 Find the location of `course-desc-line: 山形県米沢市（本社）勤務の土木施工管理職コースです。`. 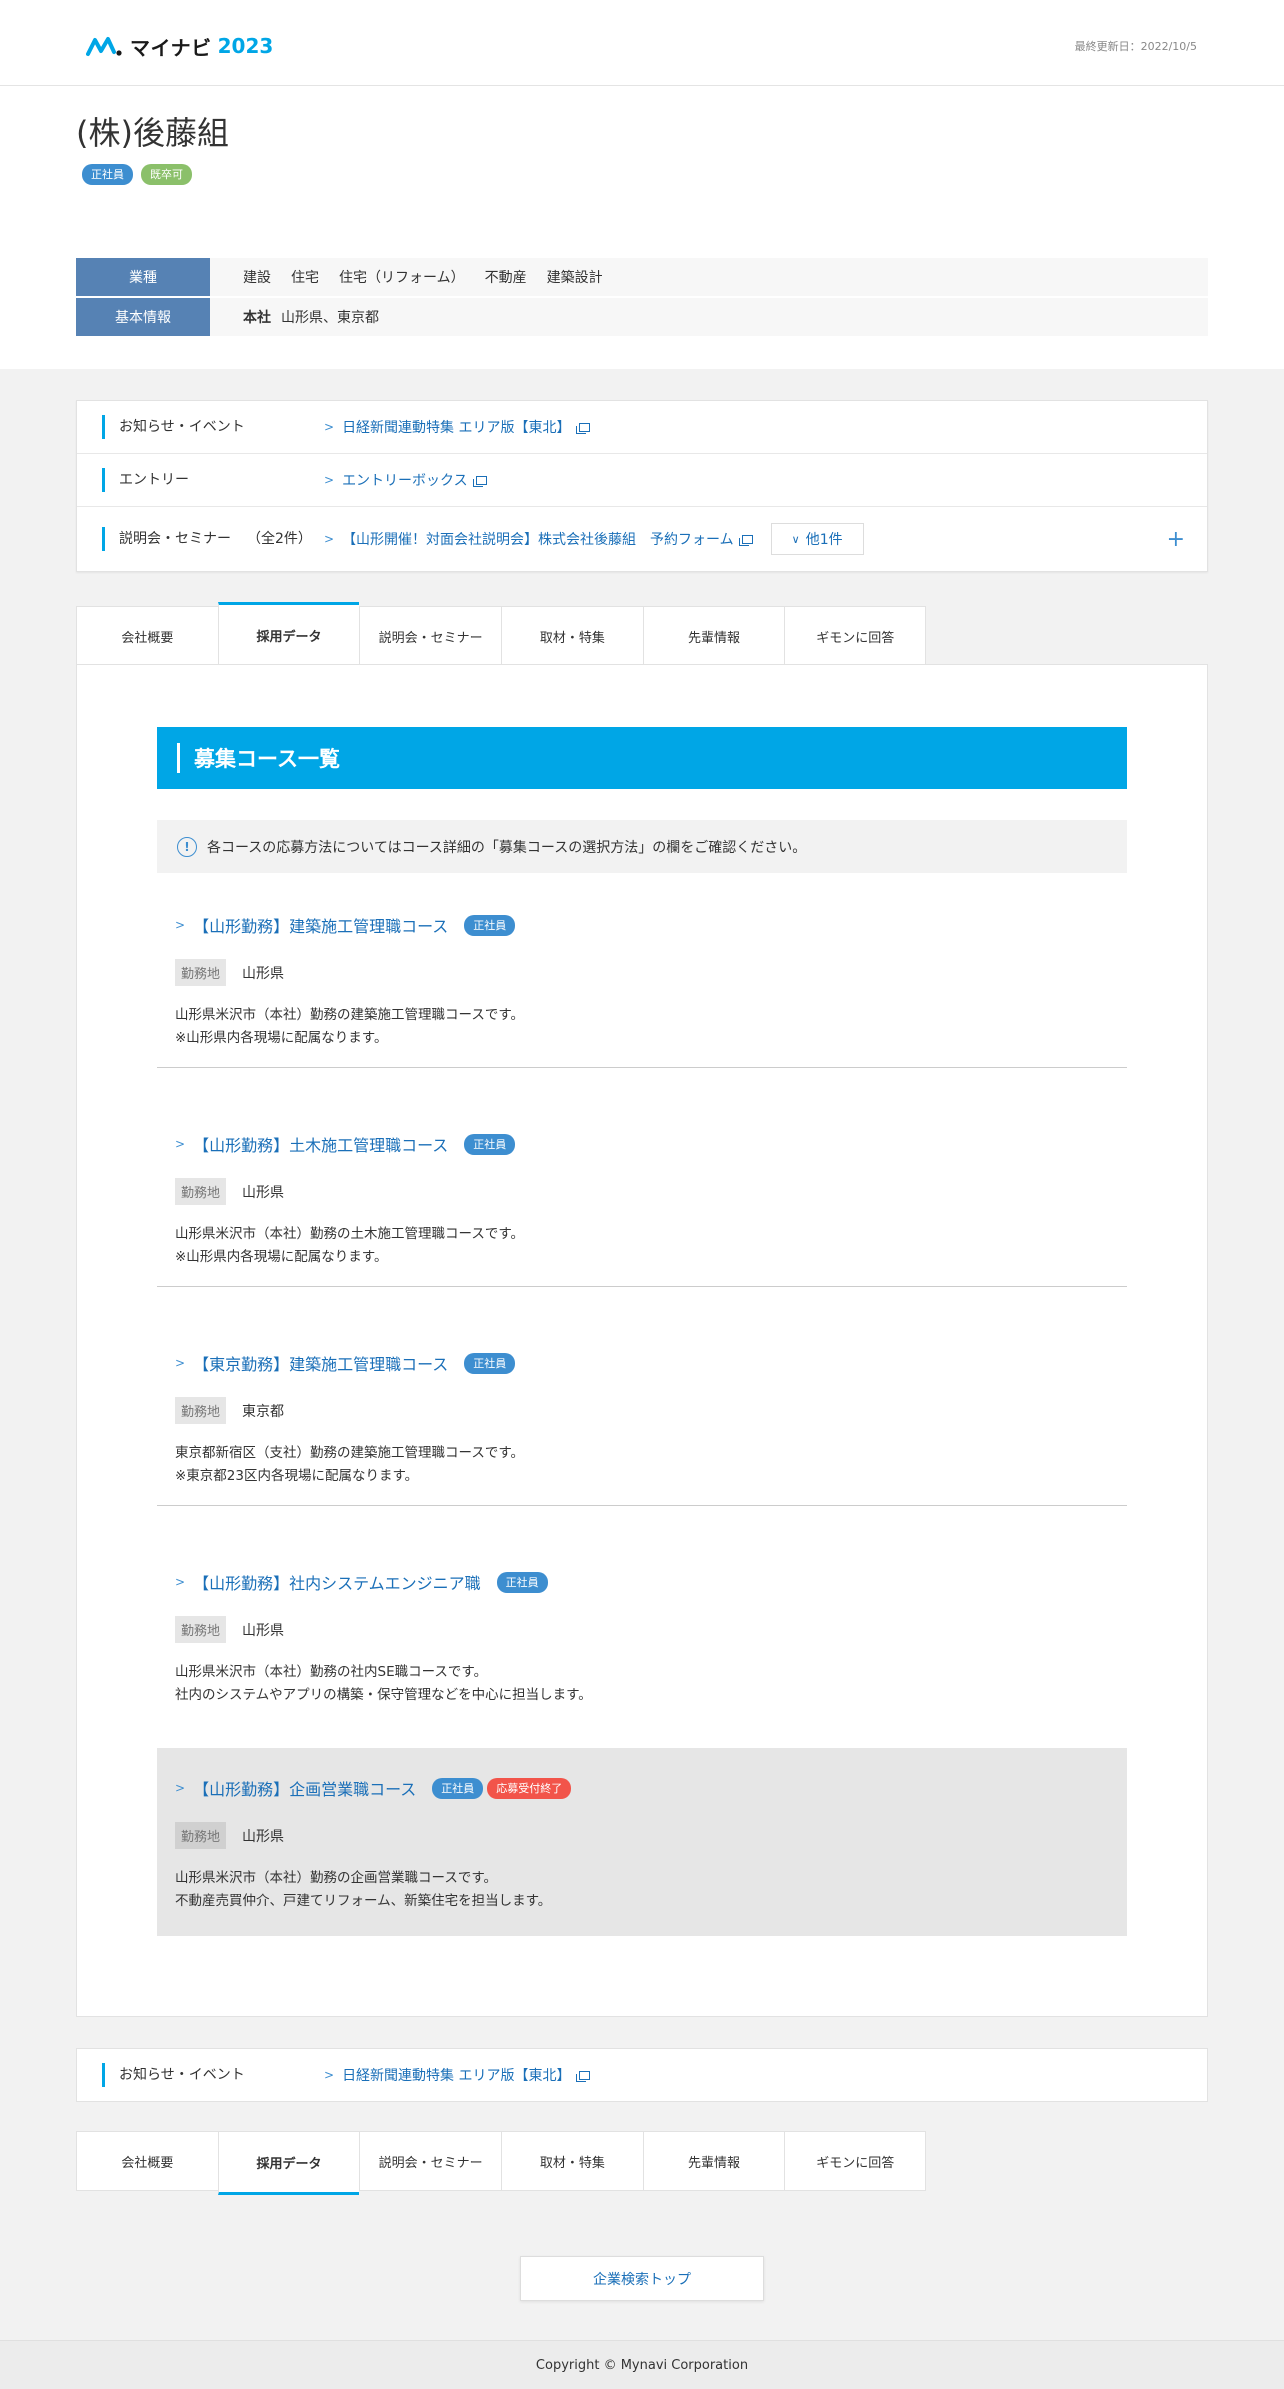

course-desc-line: 山形県米沢市（本社）勤務の土木施工管理職コースです。 is located at coordinates (349, 1234).